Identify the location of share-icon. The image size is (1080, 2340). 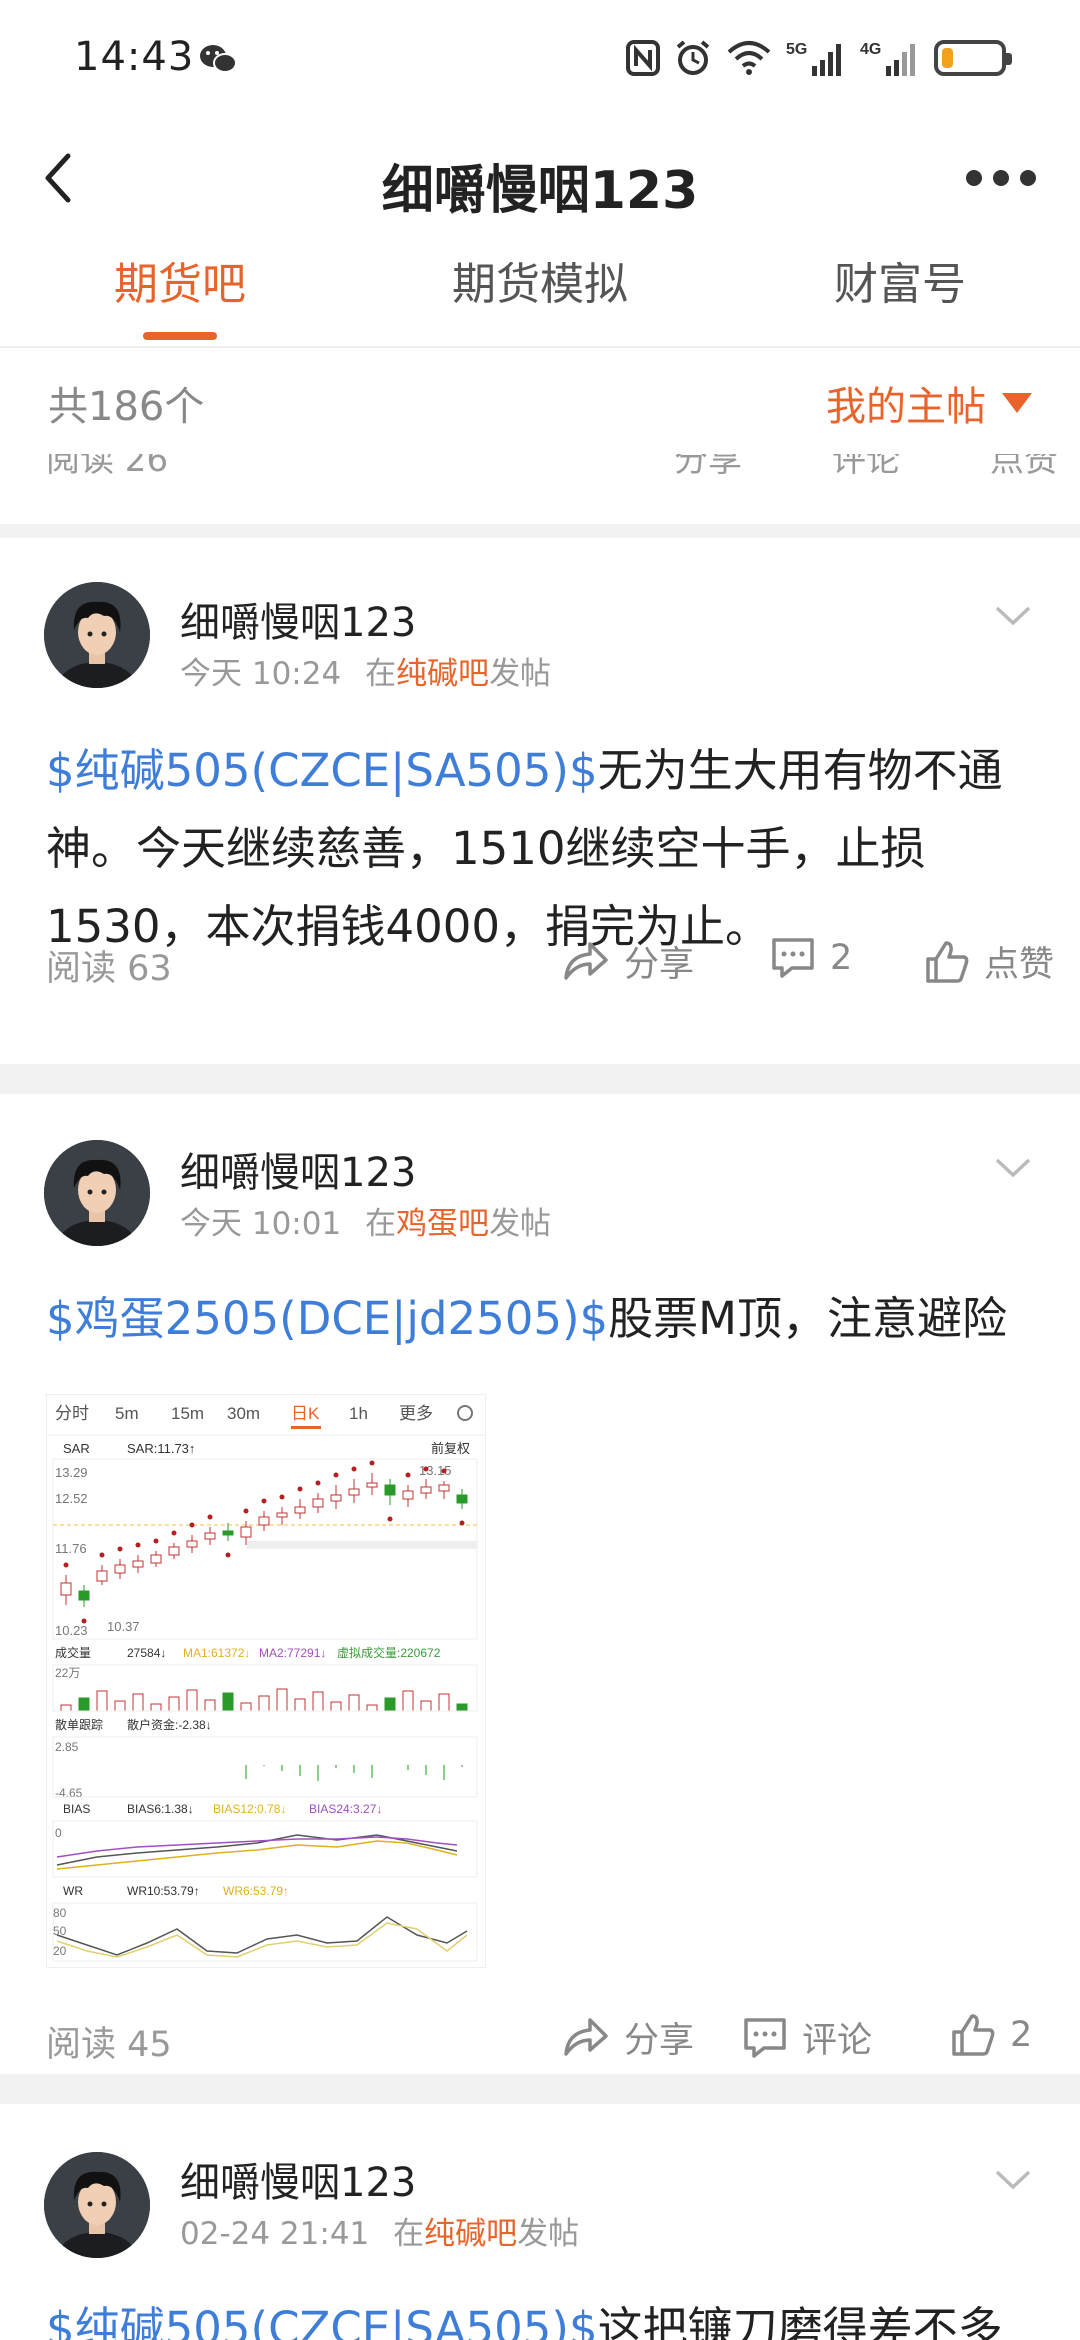
(586, 2036).